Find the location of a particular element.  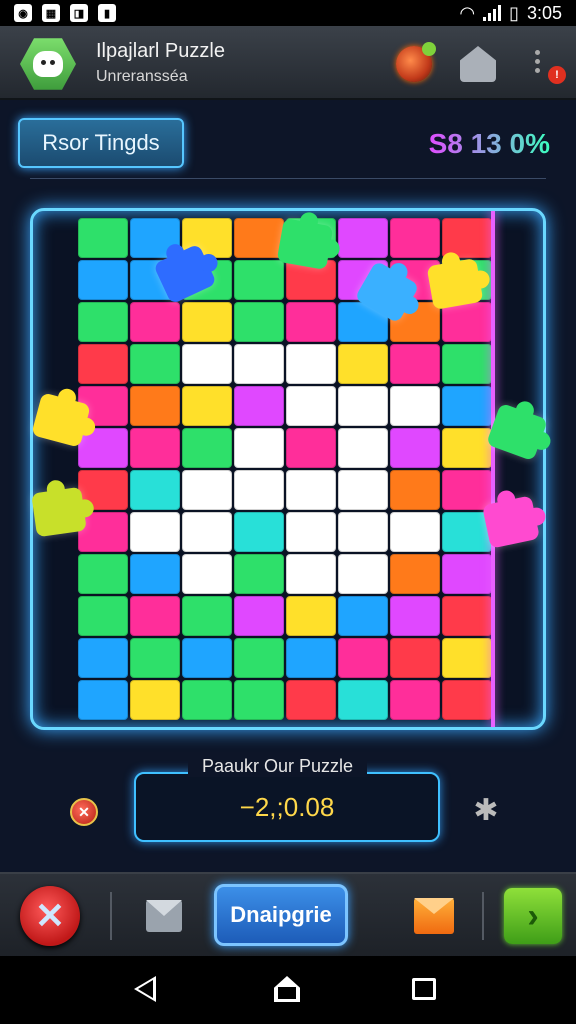

clear-icon: ✕ is located at coordinates (84, 812).